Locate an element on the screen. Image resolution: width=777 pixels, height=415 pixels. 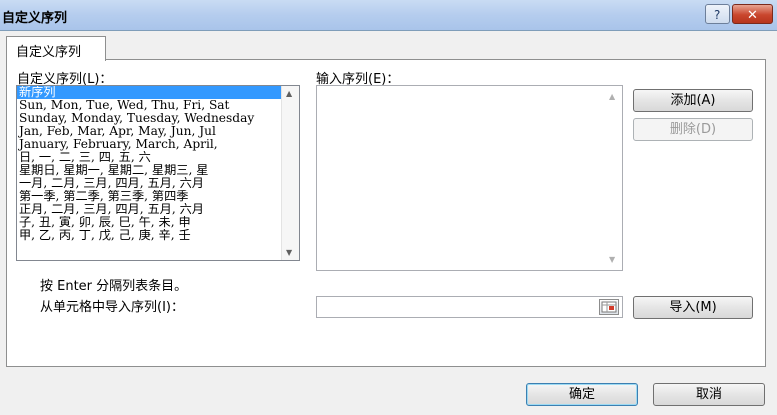
ok-button: 确定 is located at coordinates (582, 394).